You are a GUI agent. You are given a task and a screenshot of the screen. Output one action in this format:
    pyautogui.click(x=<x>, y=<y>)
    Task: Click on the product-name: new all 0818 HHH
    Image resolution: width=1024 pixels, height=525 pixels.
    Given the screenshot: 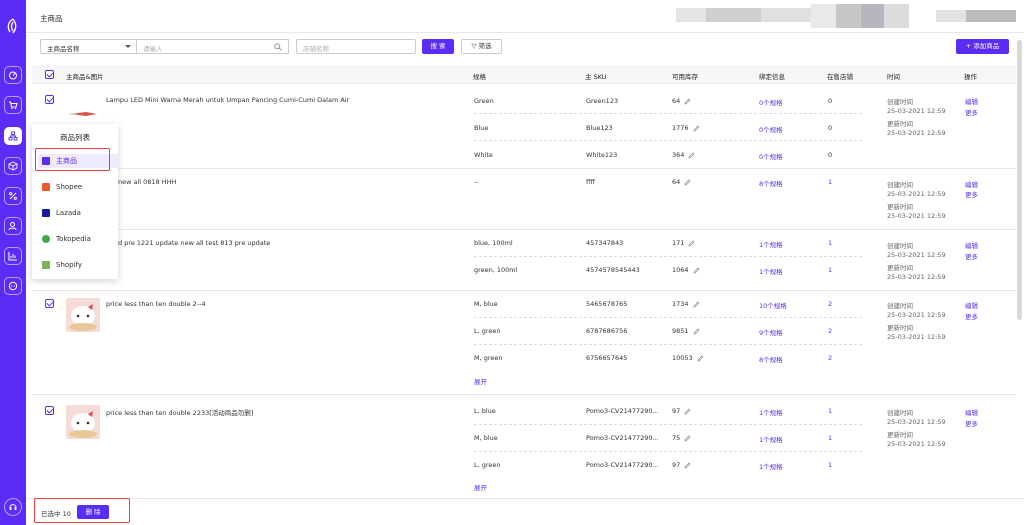 What is the action you would take?
    pyautogui.click(x=147, y=182)
    